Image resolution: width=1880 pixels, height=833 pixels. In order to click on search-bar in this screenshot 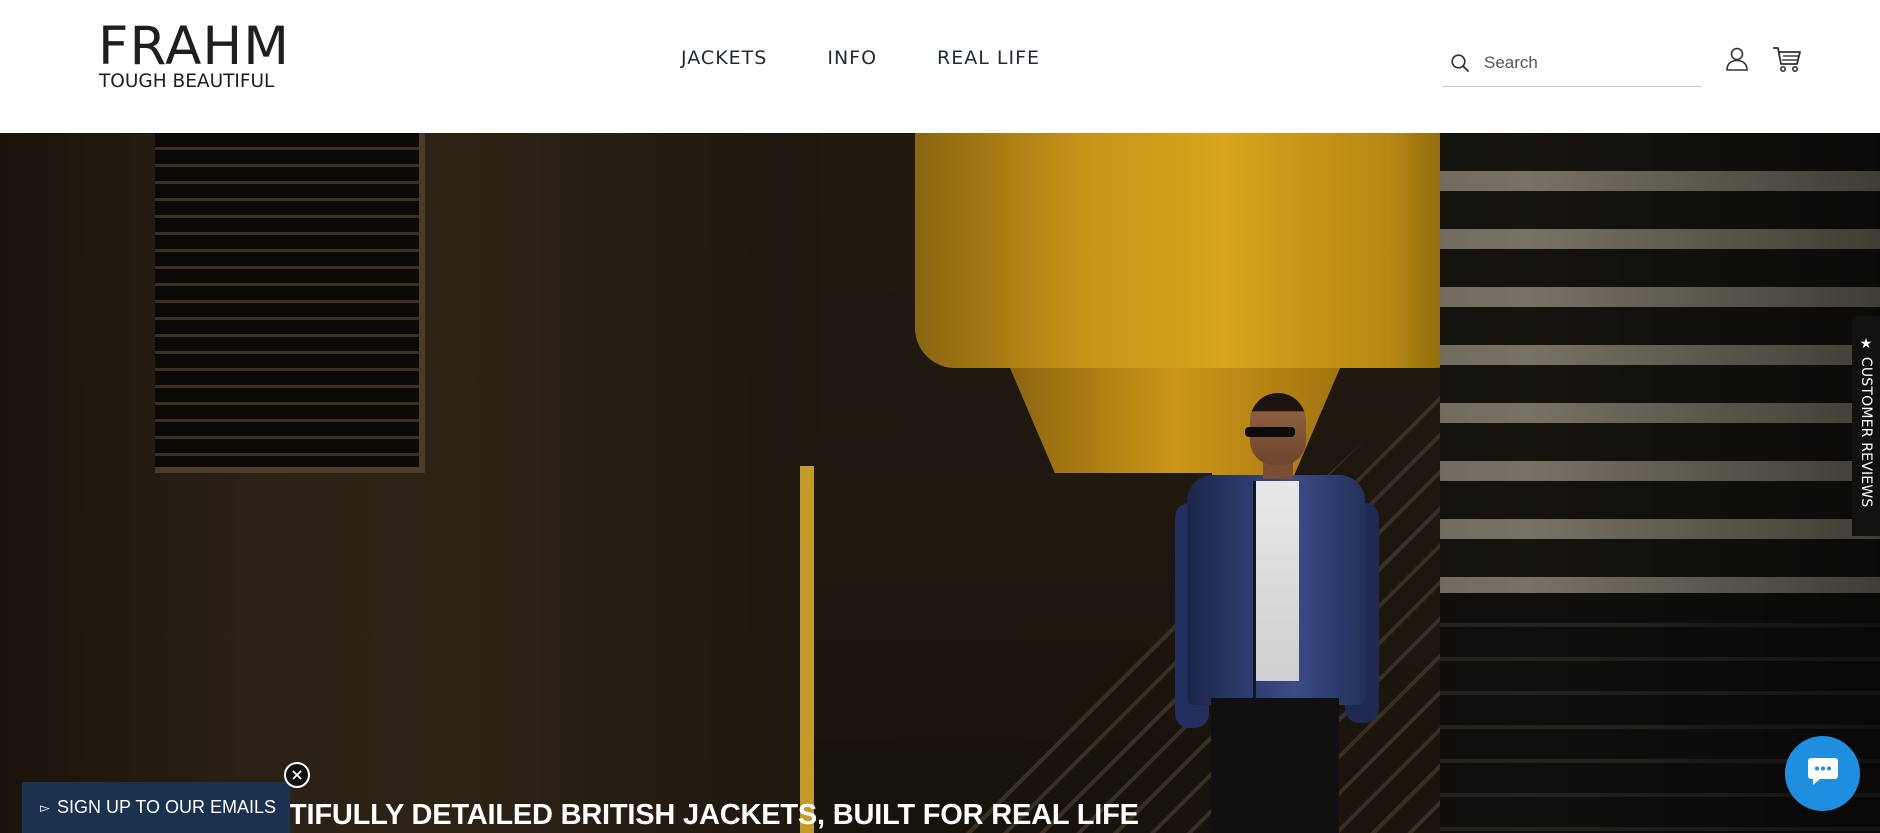, I will do `click(1572, 63)`.